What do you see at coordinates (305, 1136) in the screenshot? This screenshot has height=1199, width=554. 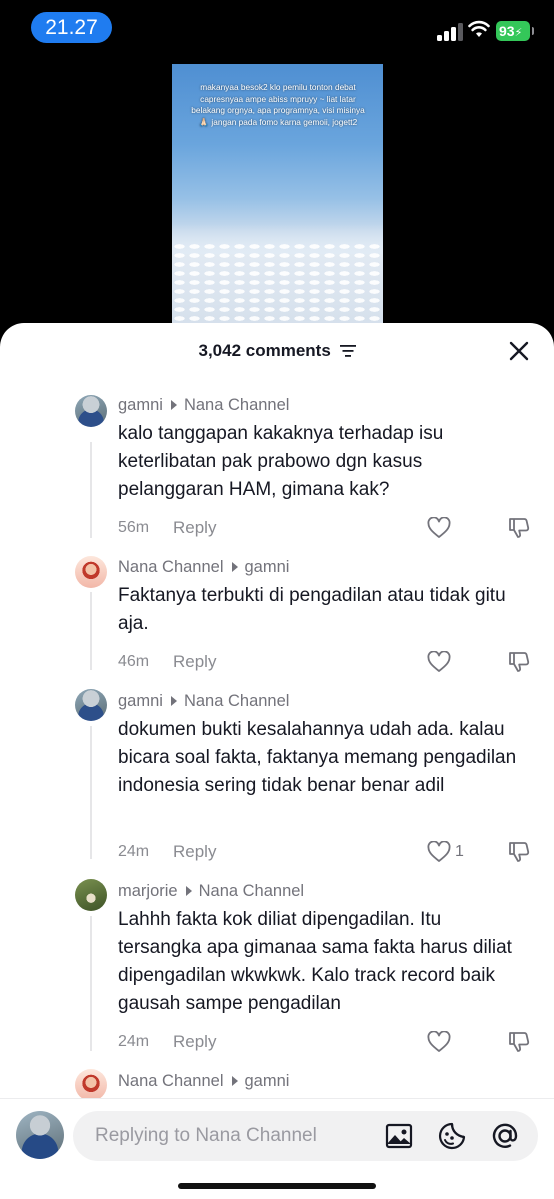 I see `reply-input` at bounding box center [305, 1136].